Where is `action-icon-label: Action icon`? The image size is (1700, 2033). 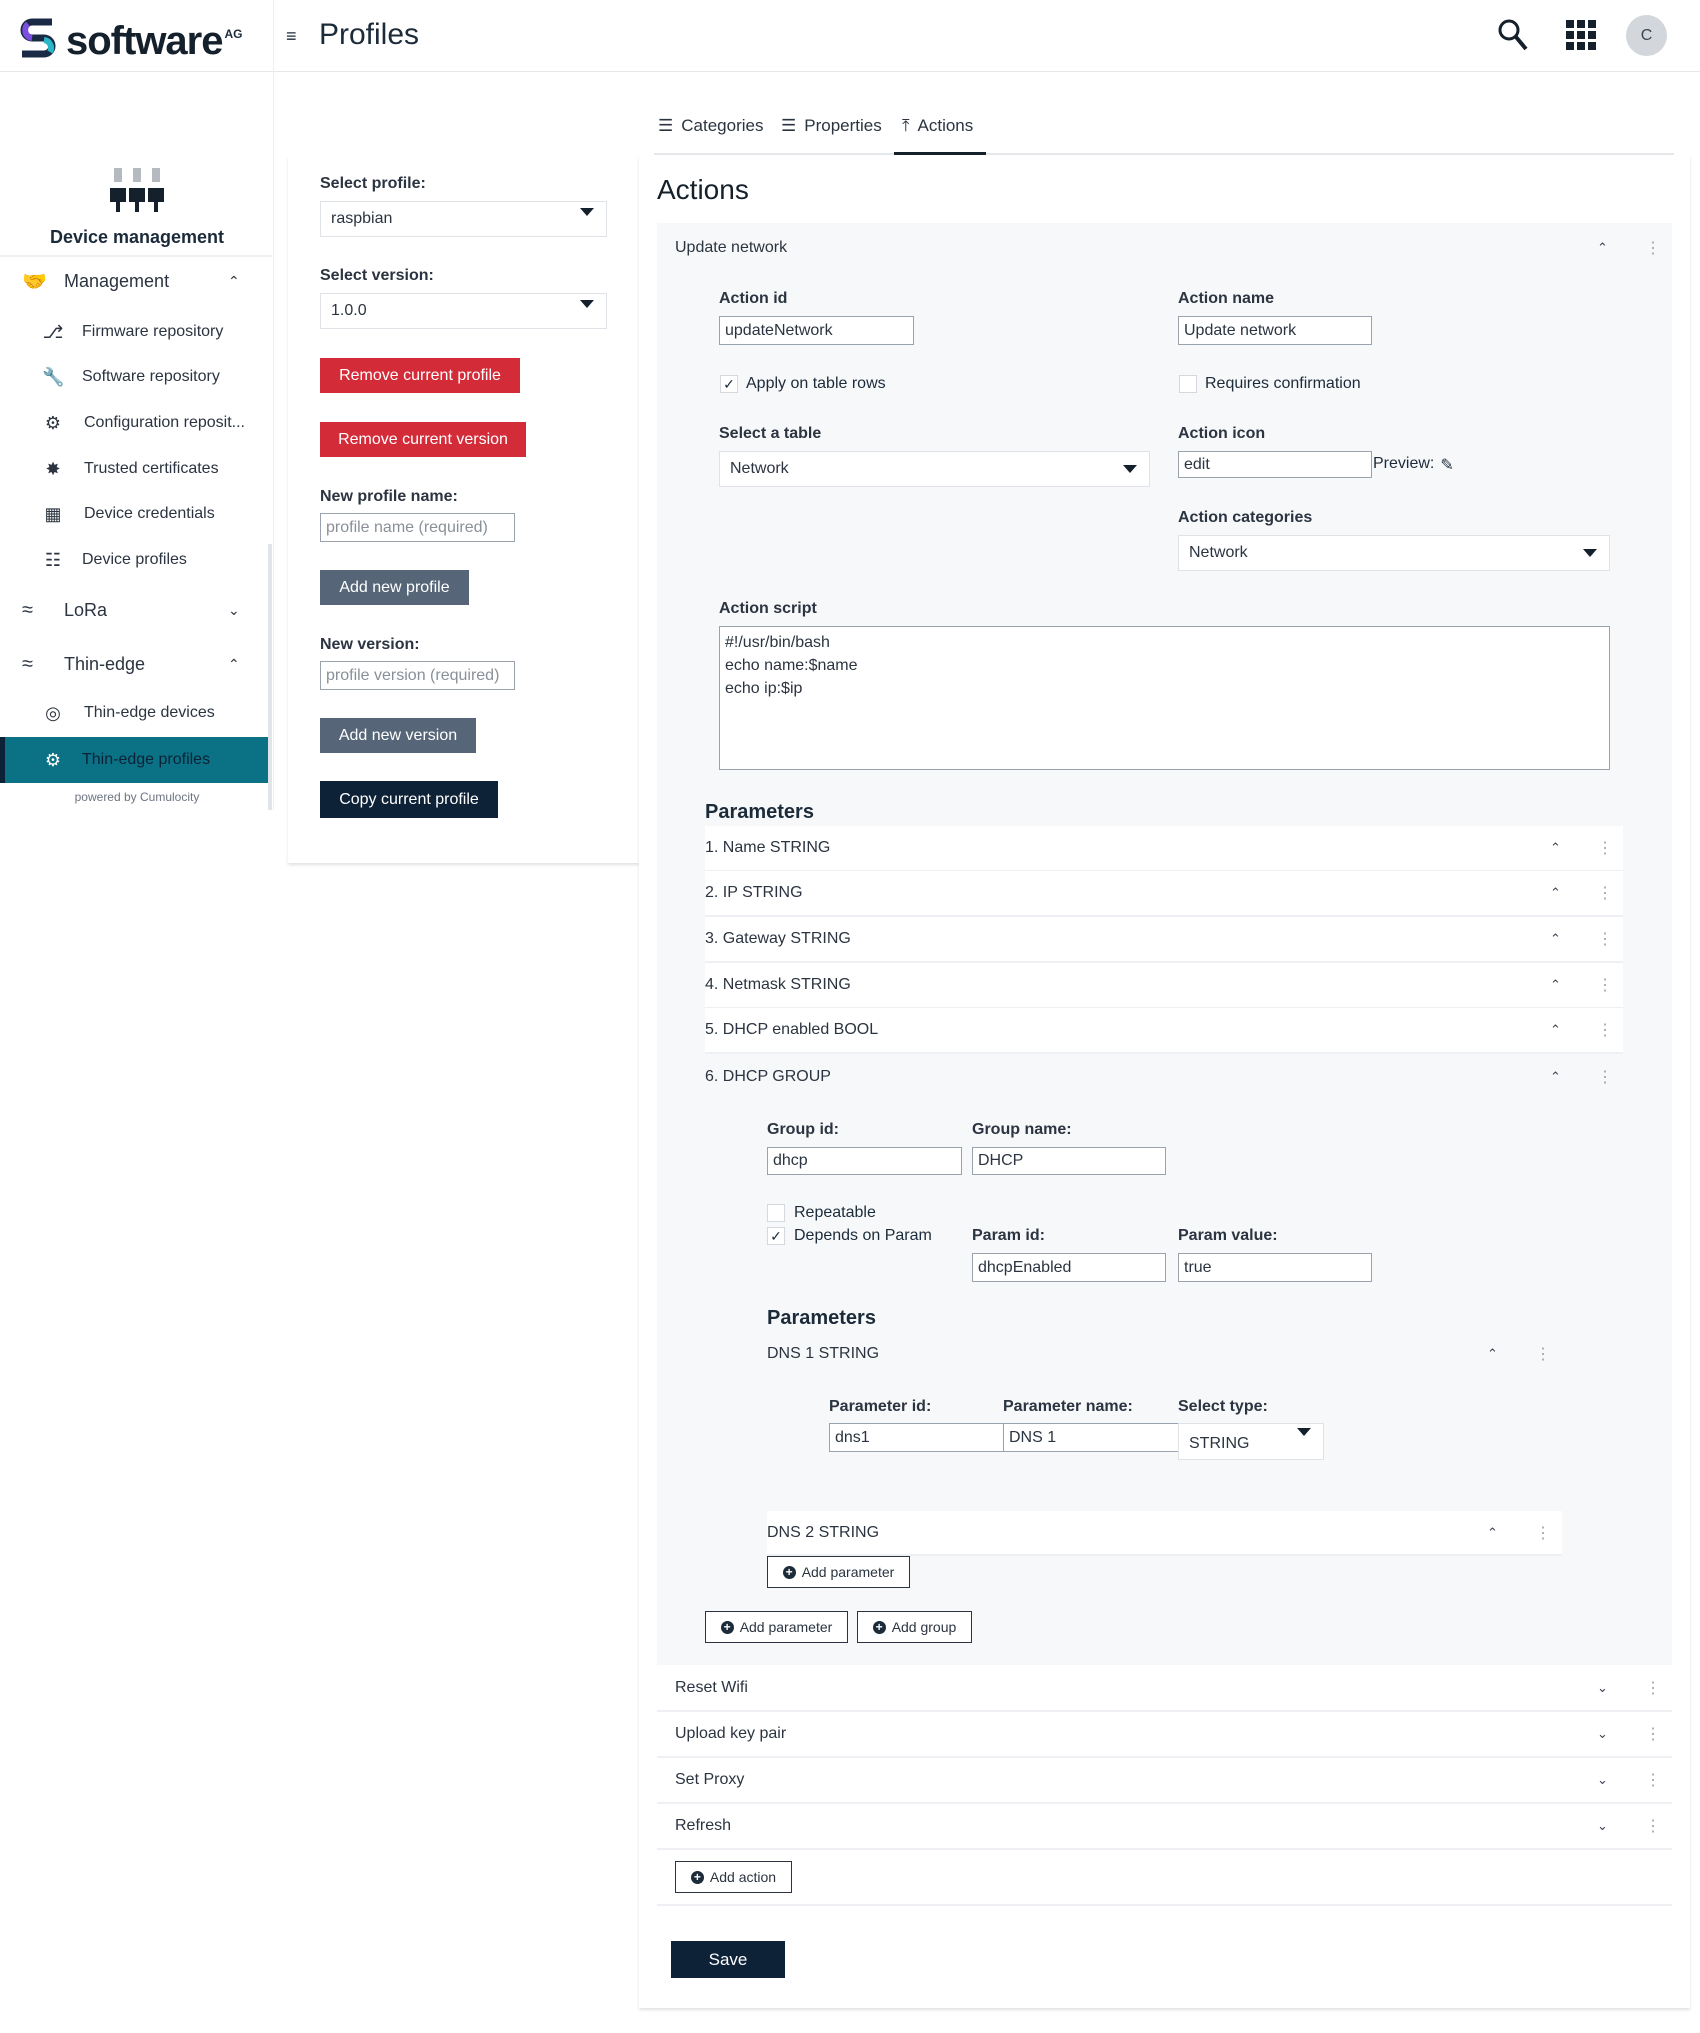
action-icon-label: Action icon is located at coordinates (1222, 433).